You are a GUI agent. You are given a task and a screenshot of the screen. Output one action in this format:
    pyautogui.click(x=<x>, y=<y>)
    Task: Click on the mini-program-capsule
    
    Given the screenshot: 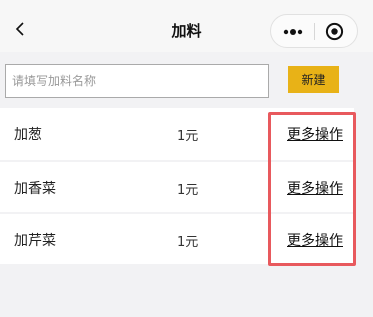 What is the action you would take?
    pyautogui.click(x=314, y=31)
    